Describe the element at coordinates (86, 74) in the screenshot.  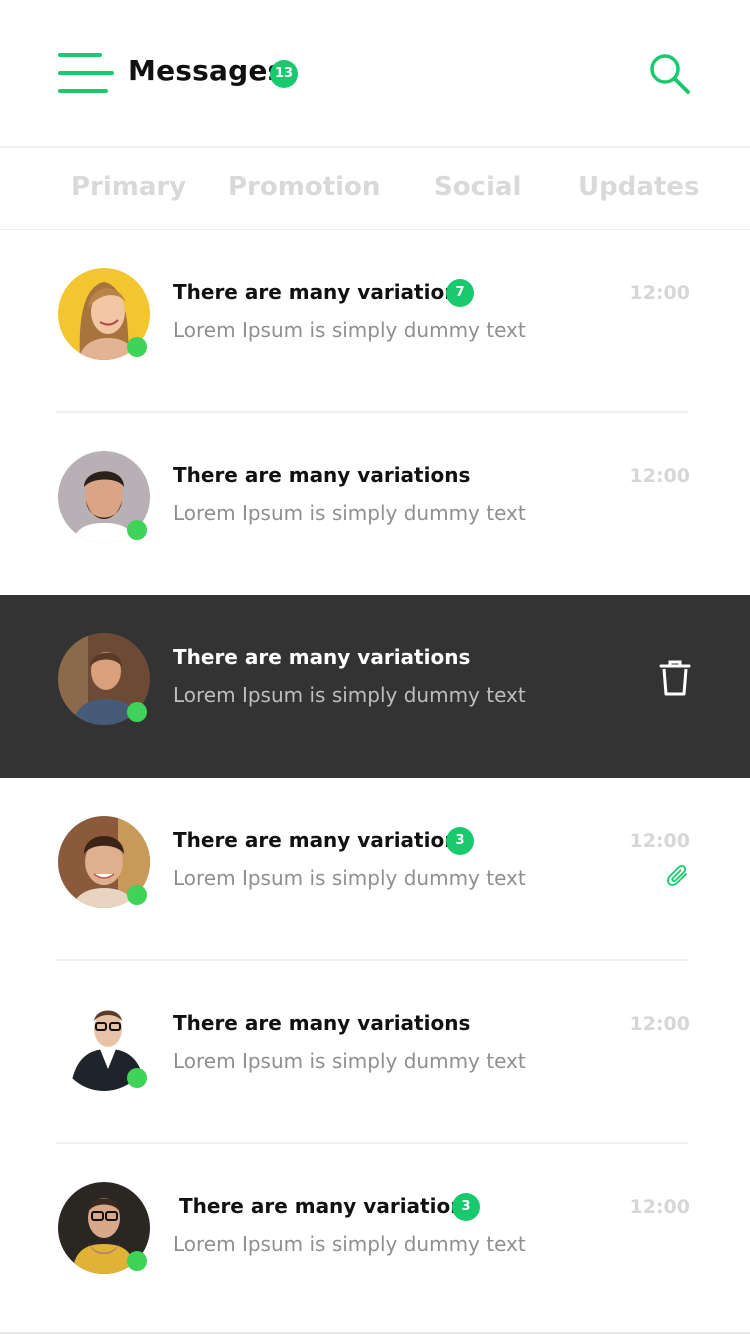
I see `hamburger-menu-icon` at that location.